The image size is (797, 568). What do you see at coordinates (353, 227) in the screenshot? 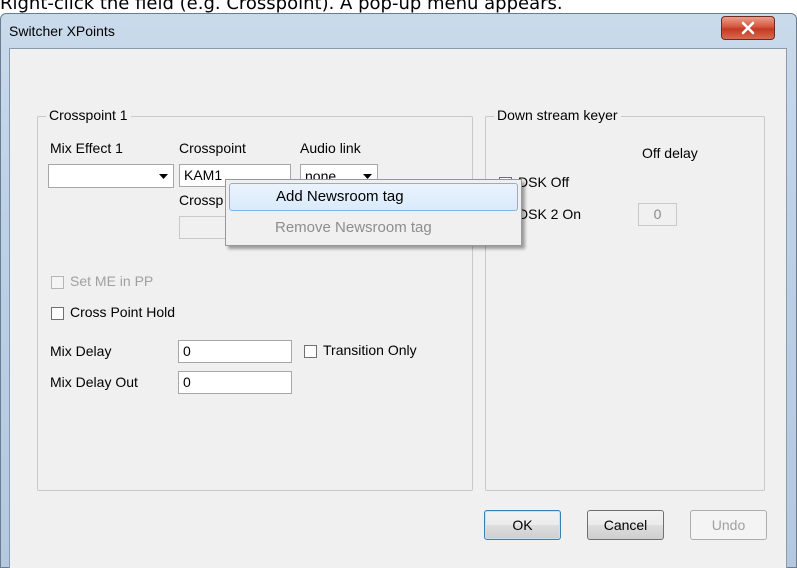
I see `menu-item-remove-newsroom-tag: Remove Newsroom tag` at bounding box center [353, 227].